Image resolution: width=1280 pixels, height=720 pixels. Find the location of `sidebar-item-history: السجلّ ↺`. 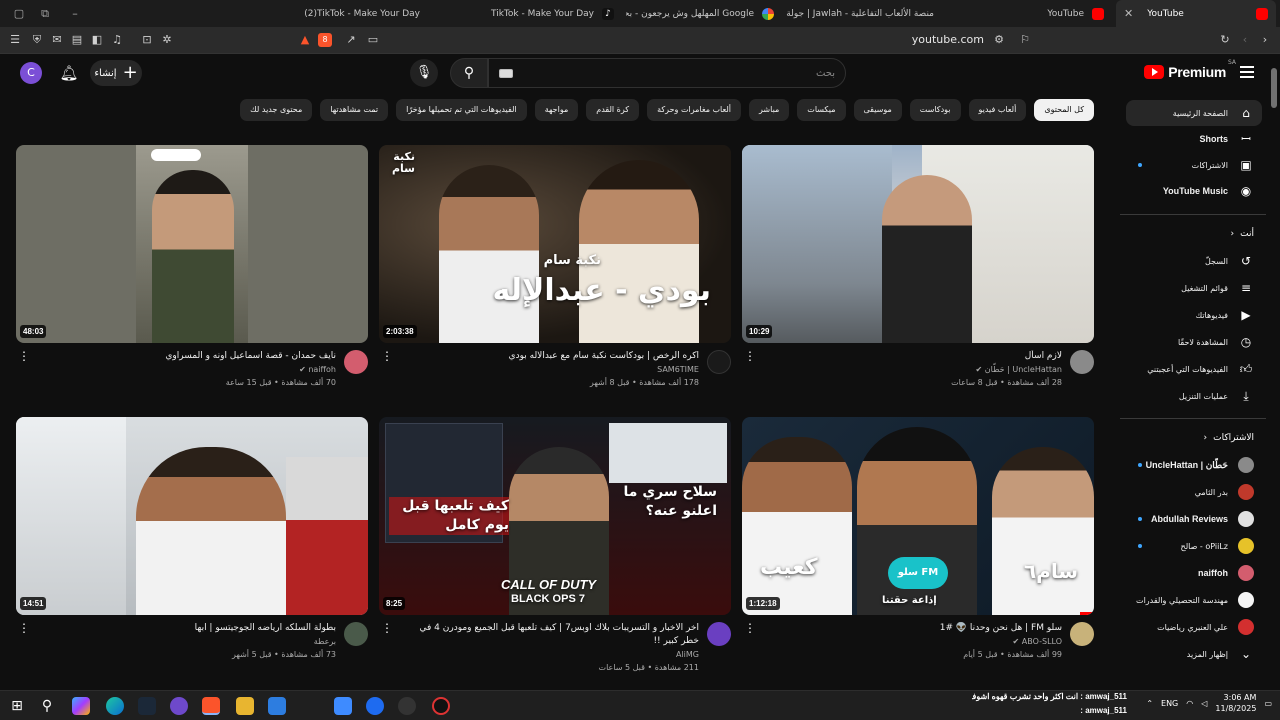

sidebar-item-history: السجلّ ↺ is located at coordinates (1194, 261).